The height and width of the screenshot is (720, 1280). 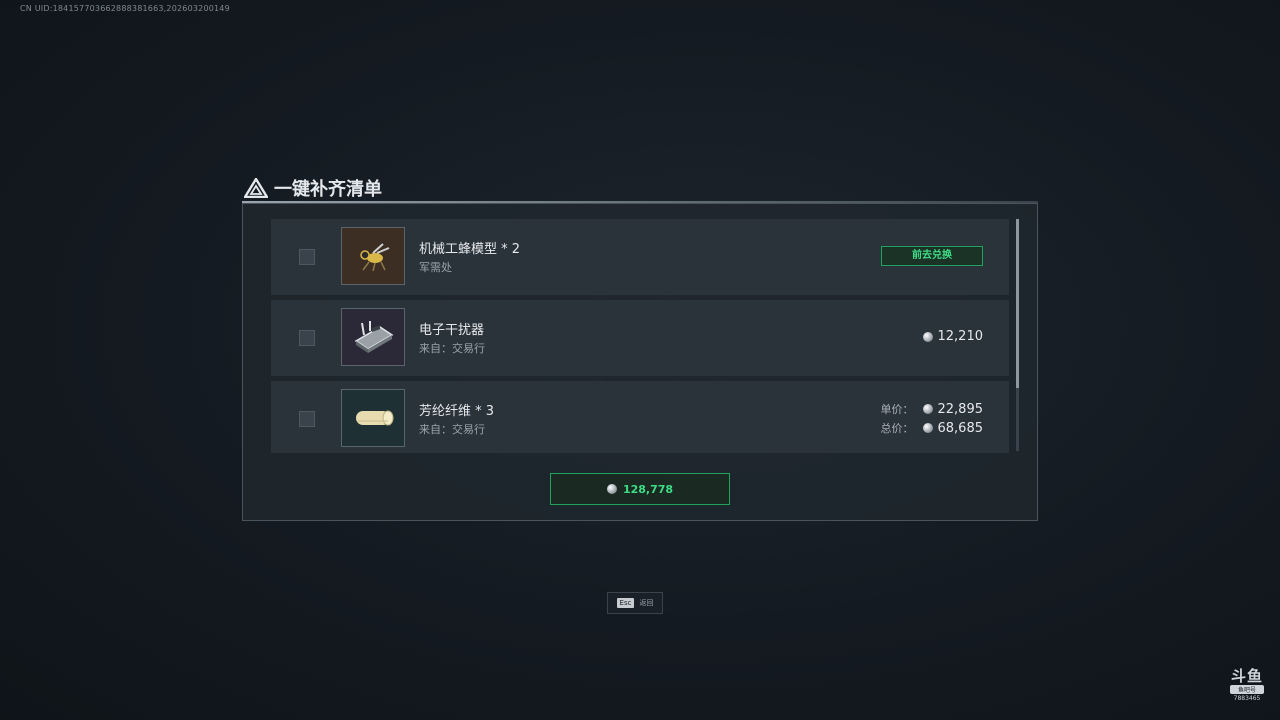 What do you see at coordinates (435, 267) in the screenshot?
I see `item-source: 军需处` at bounding box center [435, 267].